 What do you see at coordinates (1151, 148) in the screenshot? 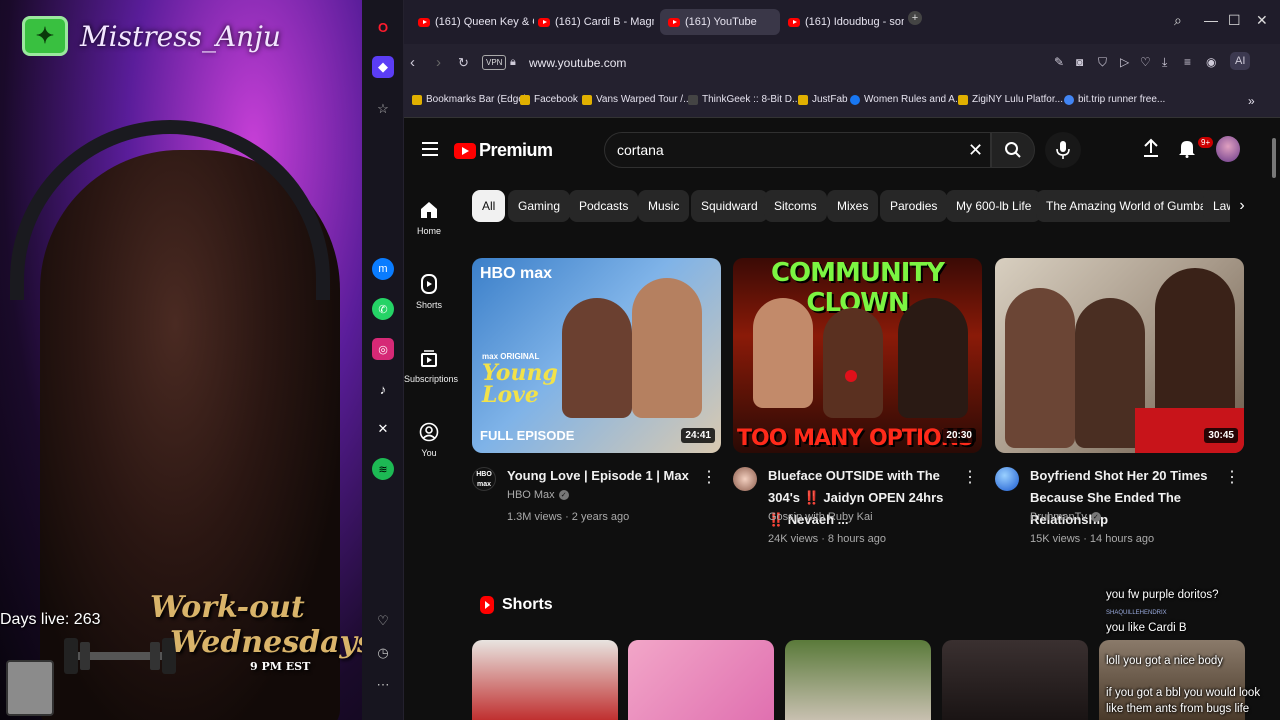
I see `create-upload-button` at bounding box center [1151, 148].